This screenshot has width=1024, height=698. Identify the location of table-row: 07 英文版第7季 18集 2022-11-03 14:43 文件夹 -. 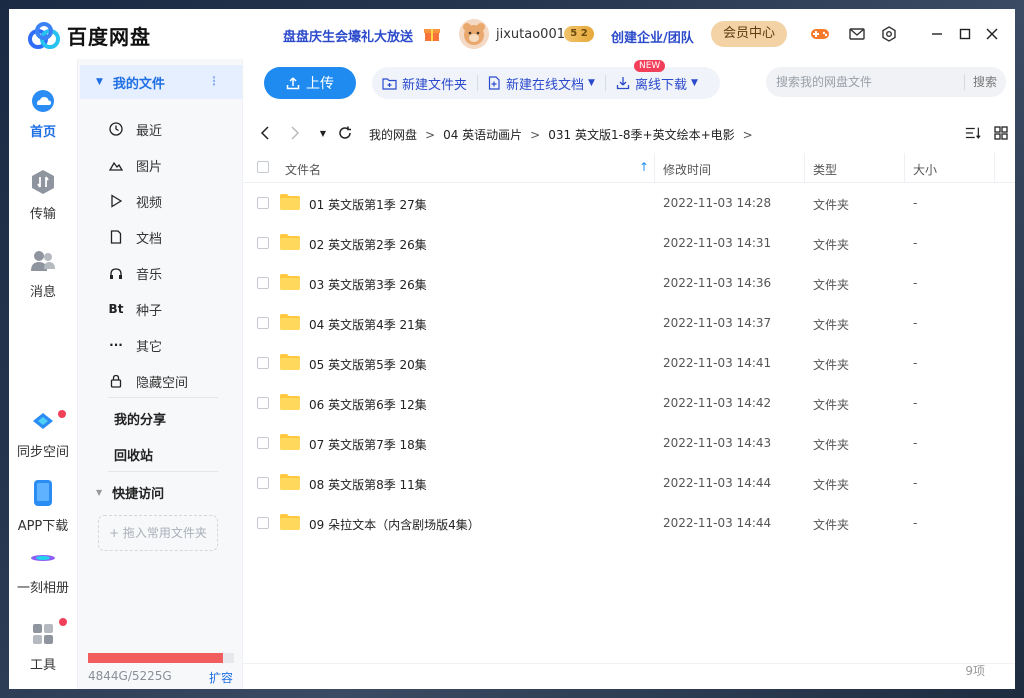
(629, 443).